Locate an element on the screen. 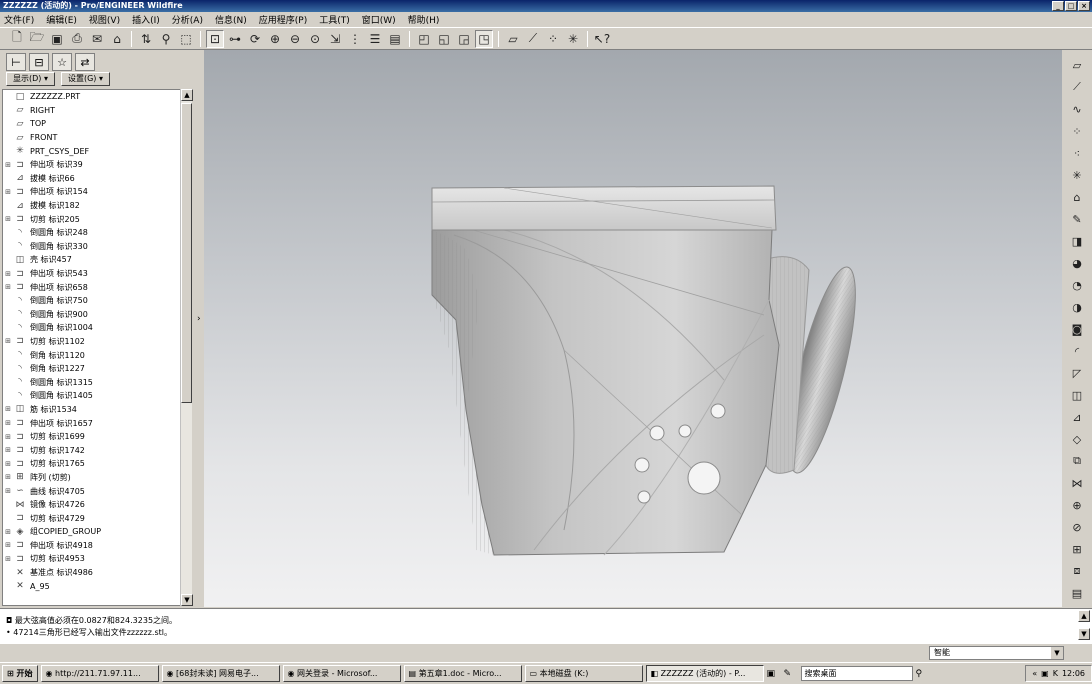  menu-info: 信息(N) is located at coordinates (231, 19).